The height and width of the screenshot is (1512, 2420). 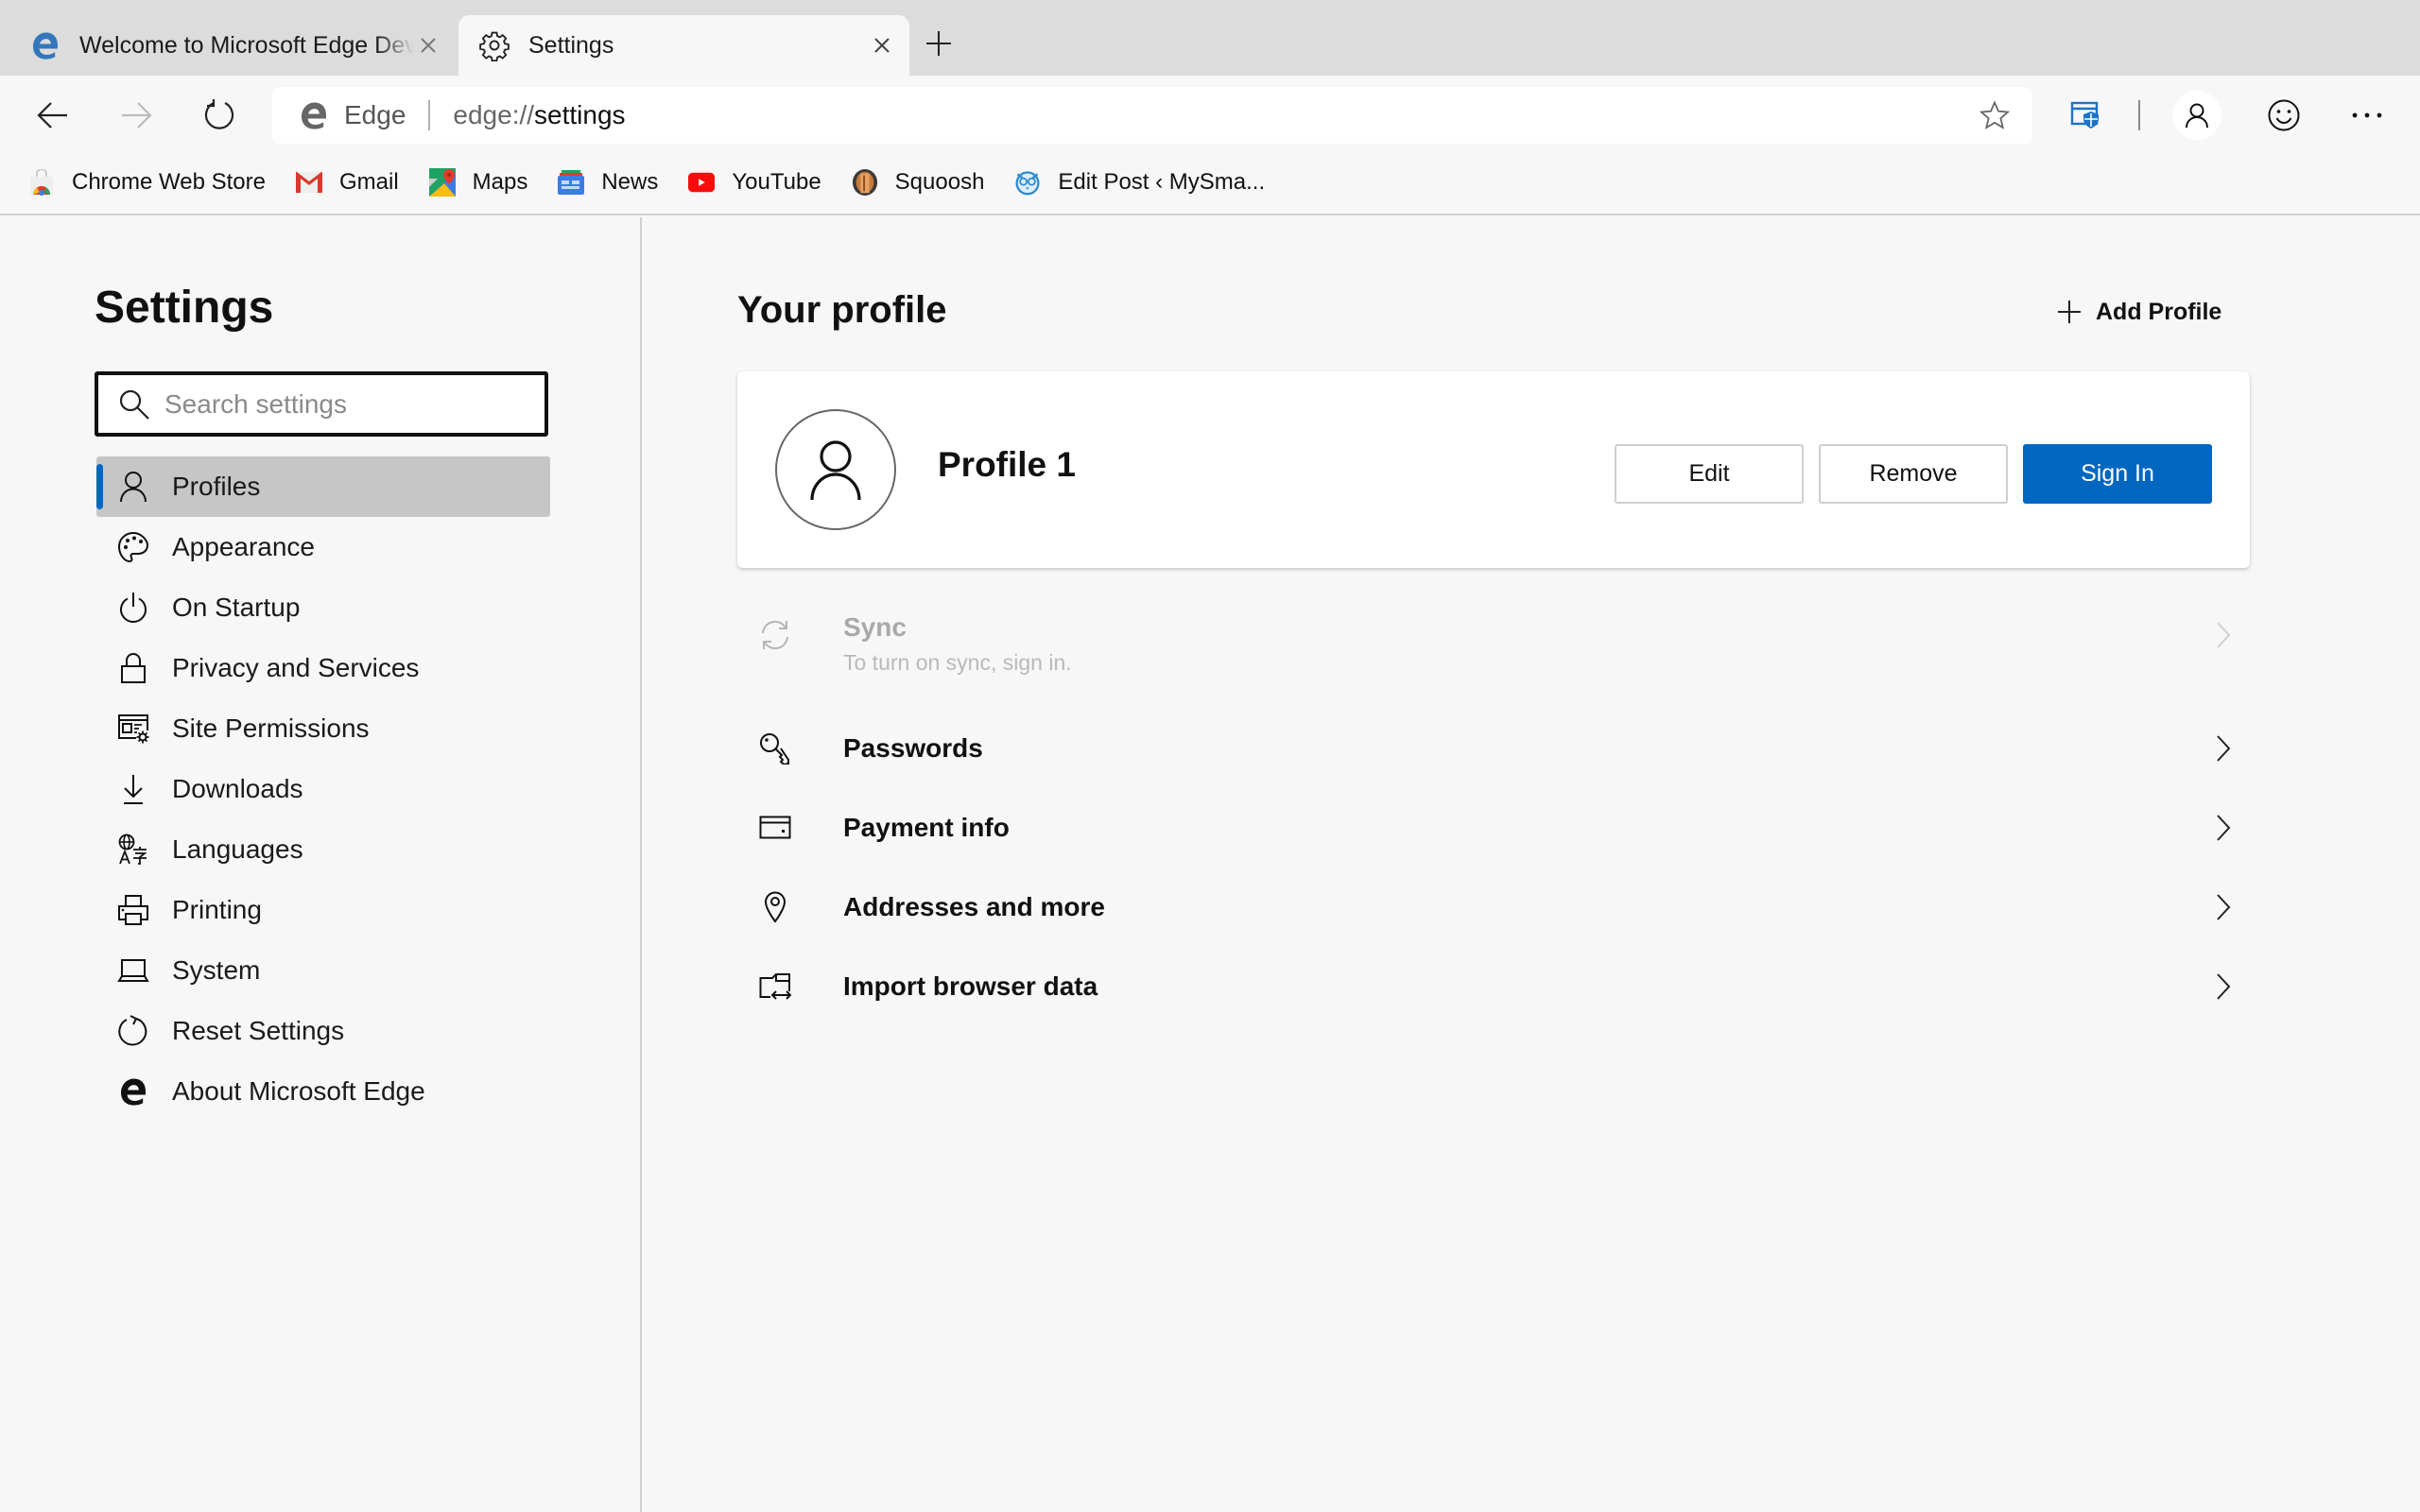 I want to click on list-item-sync: Sync To turn on sync, sign in., so click(x=1494, y=652).